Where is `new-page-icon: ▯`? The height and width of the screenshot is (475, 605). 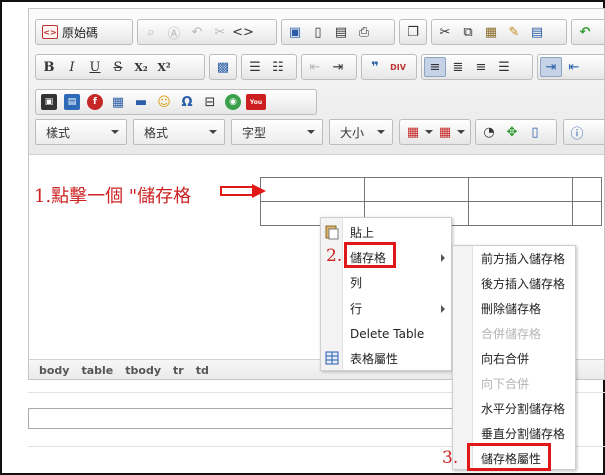 new-page-icon: ▯ is located at coordinates (318, 32).